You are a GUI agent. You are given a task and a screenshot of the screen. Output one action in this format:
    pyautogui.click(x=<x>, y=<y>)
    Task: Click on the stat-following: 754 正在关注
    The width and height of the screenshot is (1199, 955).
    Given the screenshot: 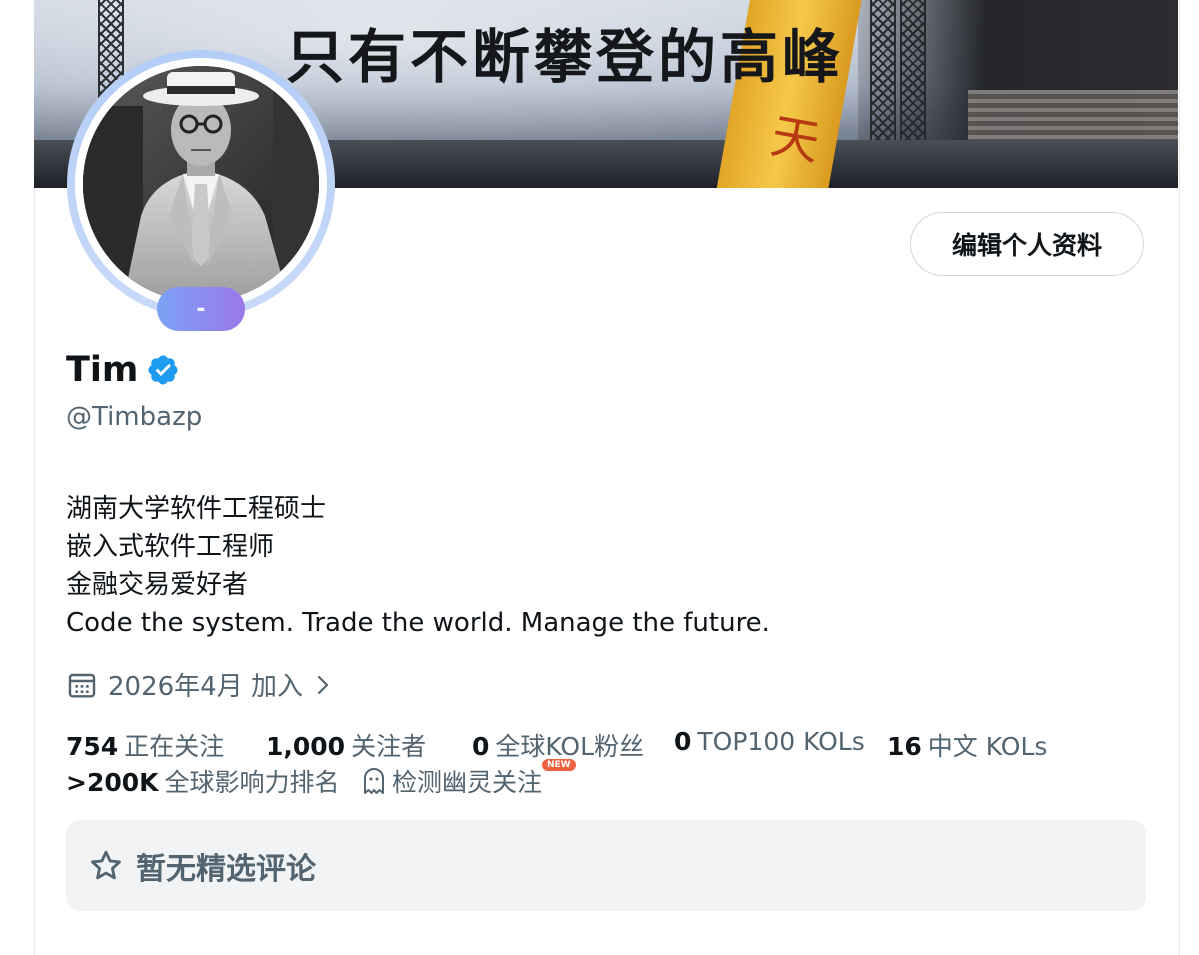 What is the action you would take?
    pyautogui.click(x=145, y=745)
    